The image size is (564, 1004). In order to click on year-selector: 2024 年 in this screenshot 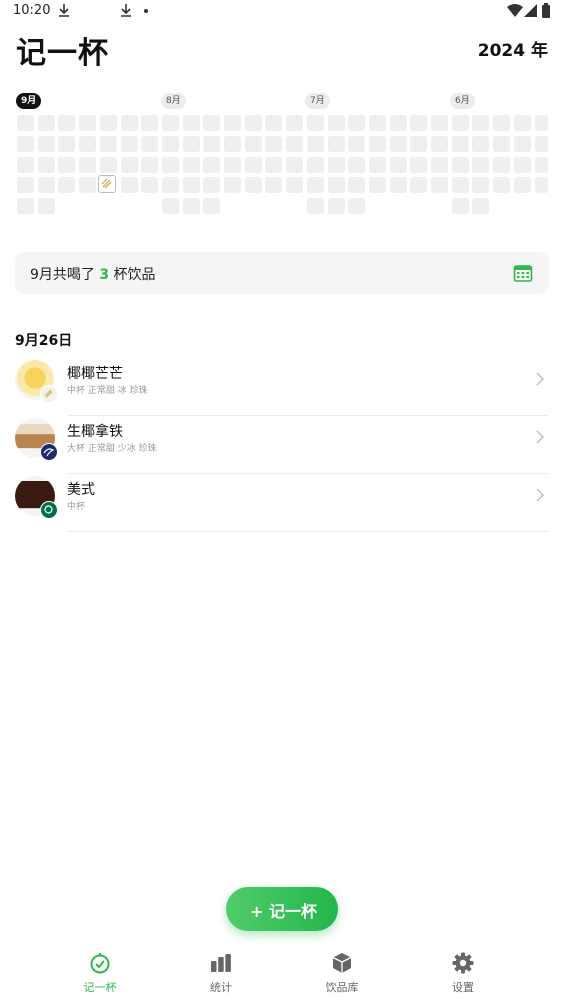, I will do `click(513, 48)`.